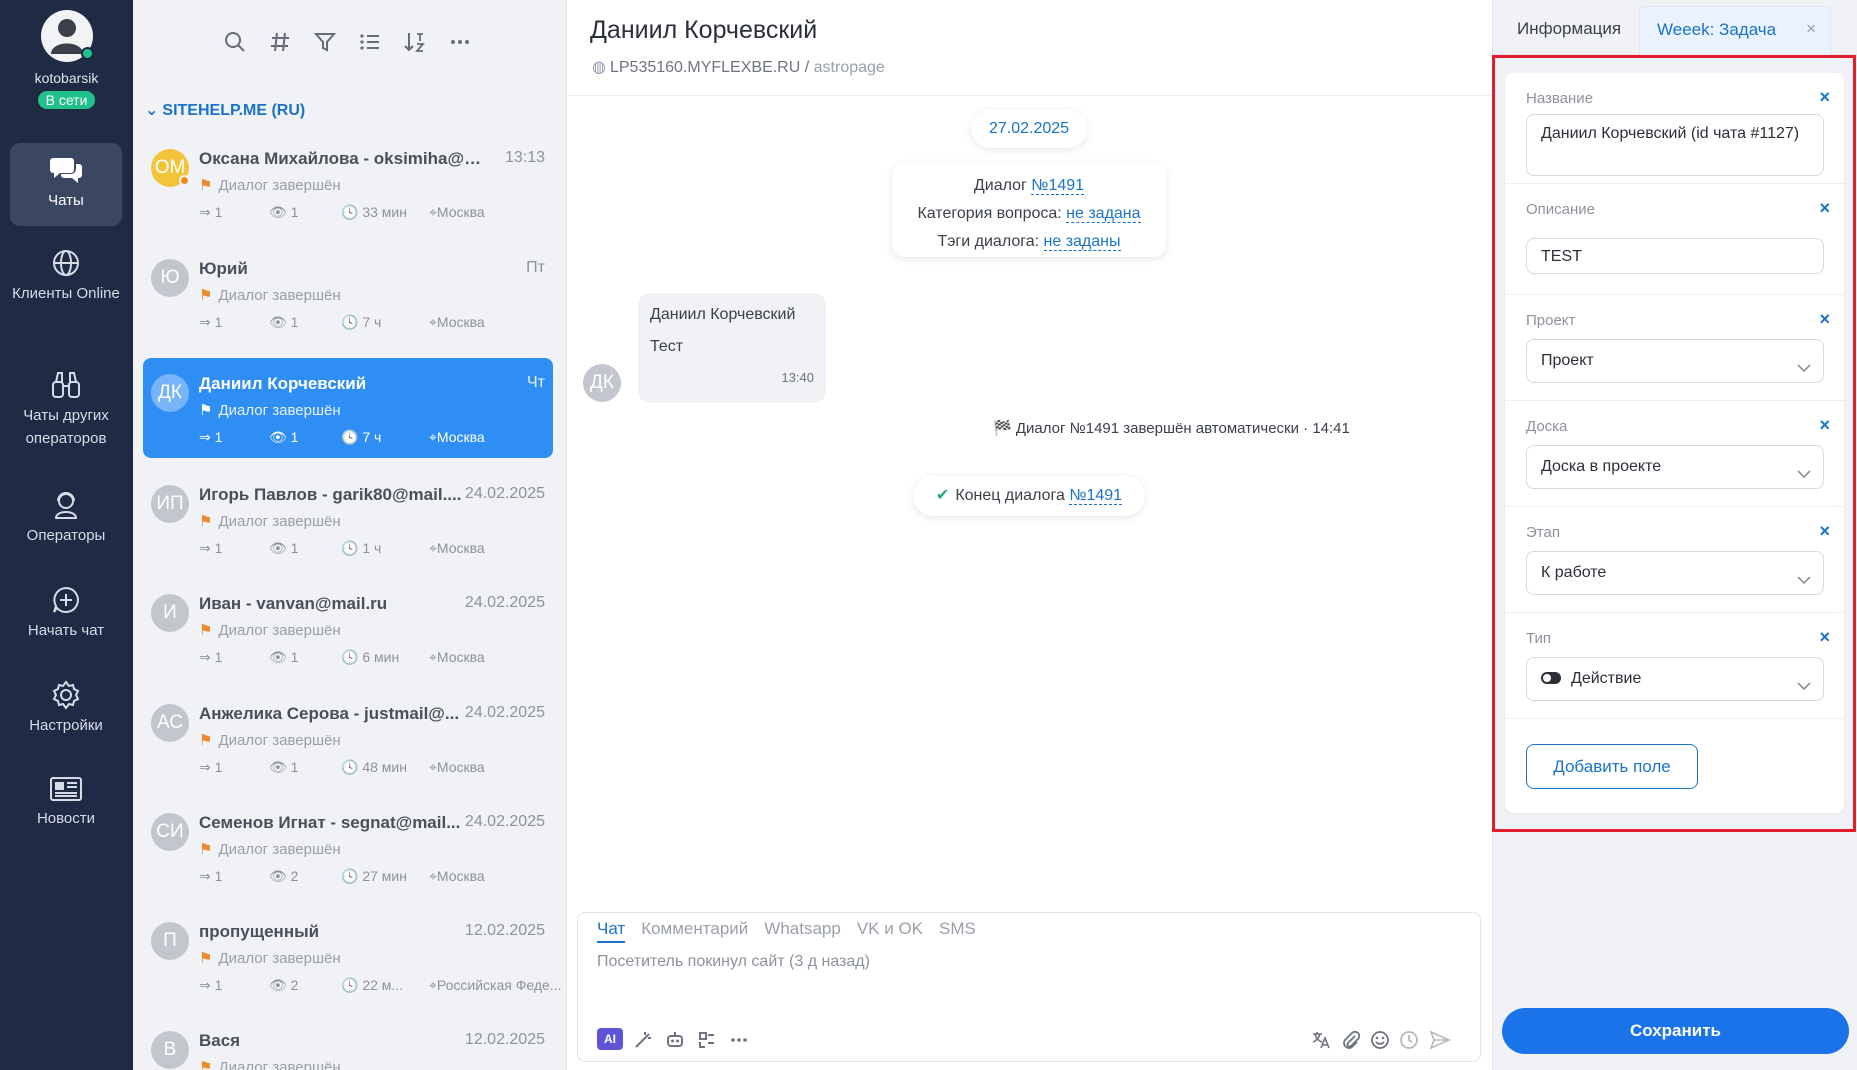 Image resolution: width=1857 pixels, height=1070 pixels. What do you see at coordinates (293, 603) in the screenshot?
I see `chat-name: Иван - vanvan@mail.ru` at bounding box center [293, 603].